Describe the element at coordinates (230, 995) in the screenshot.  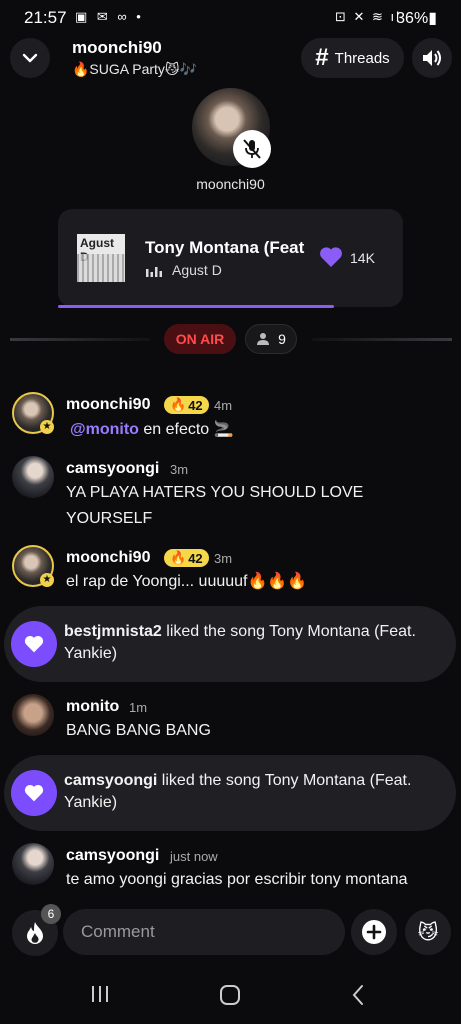
I see `home-icon` at that location.